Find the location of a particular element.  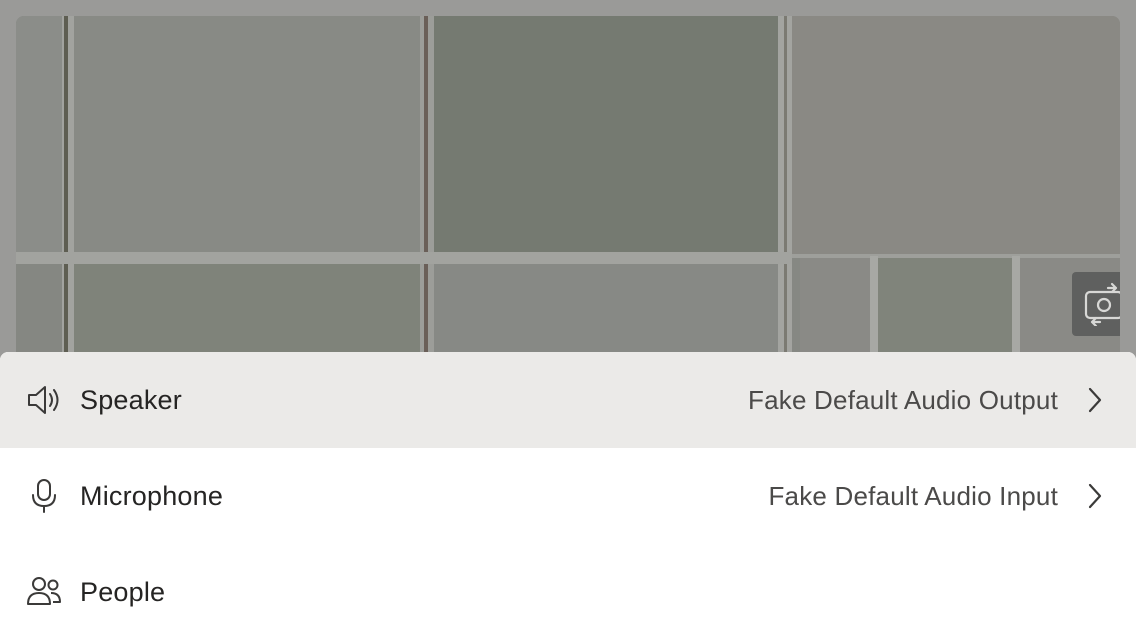

speaker-label: Speaker is located at coordinates (131, 399).